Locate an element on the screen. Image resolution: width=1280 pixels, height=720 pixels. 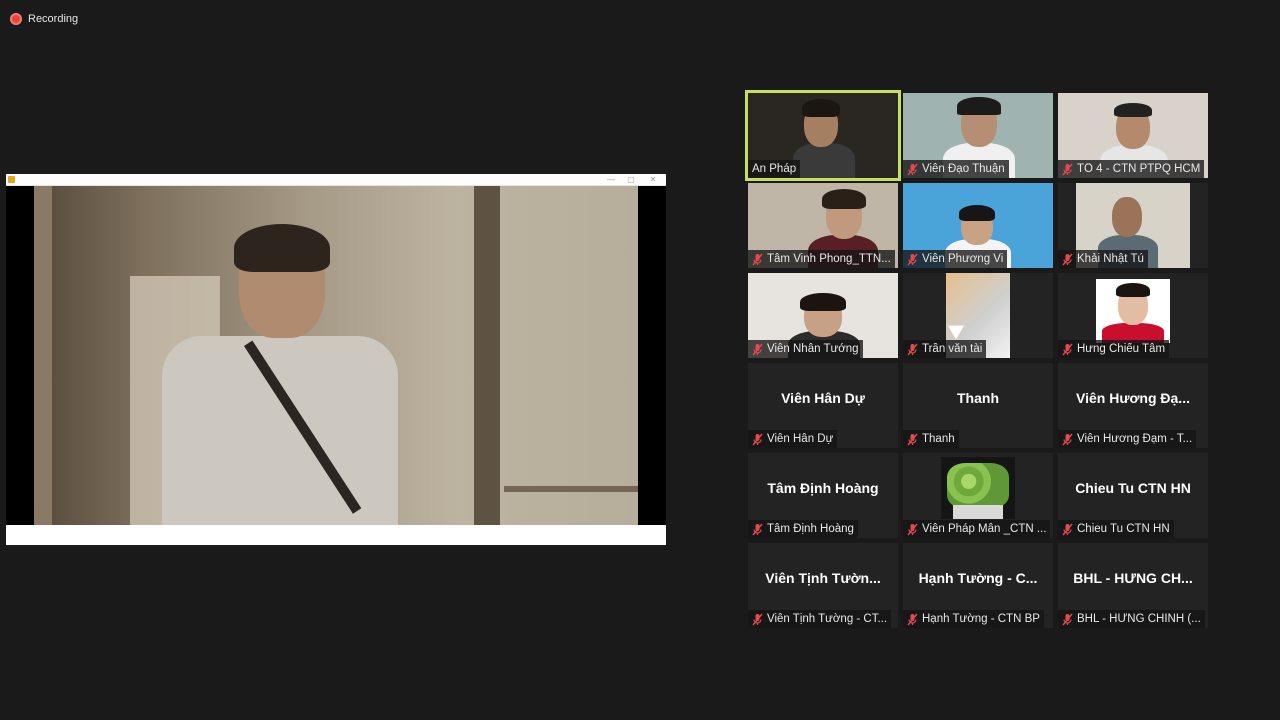
participant-tile: Viên Nhân Tướng is located at coordinates (823, 315).